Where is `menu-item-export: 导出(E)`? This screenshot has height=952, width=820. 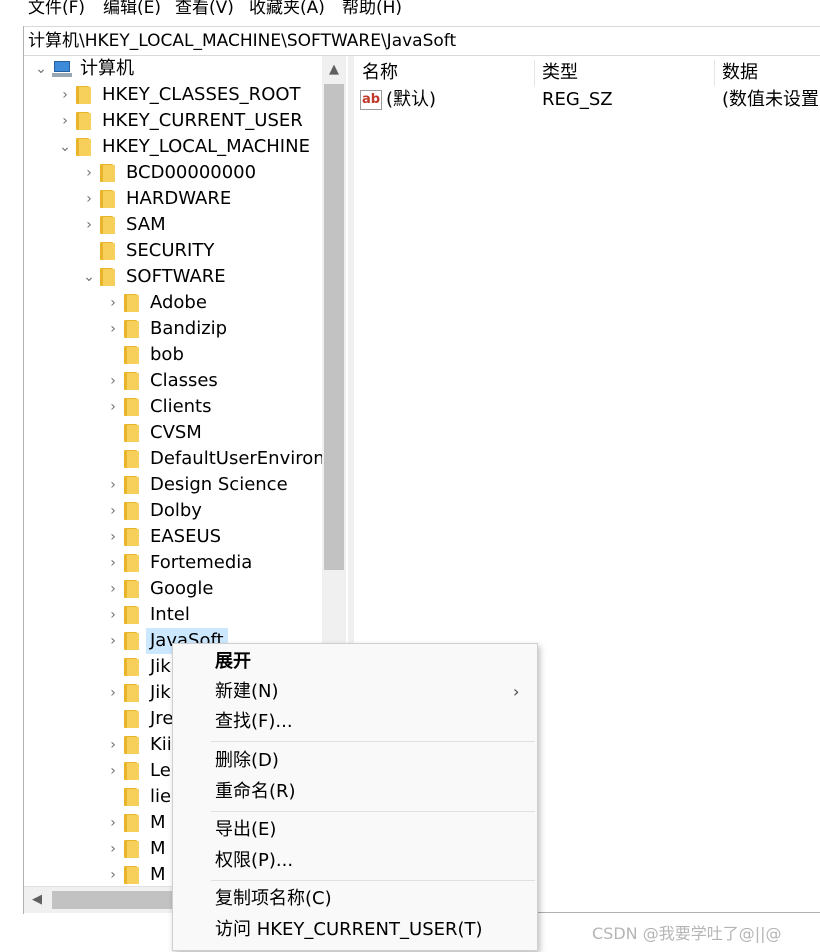
menu-item-export: 导出(E) is located at coordinates (245, 830).